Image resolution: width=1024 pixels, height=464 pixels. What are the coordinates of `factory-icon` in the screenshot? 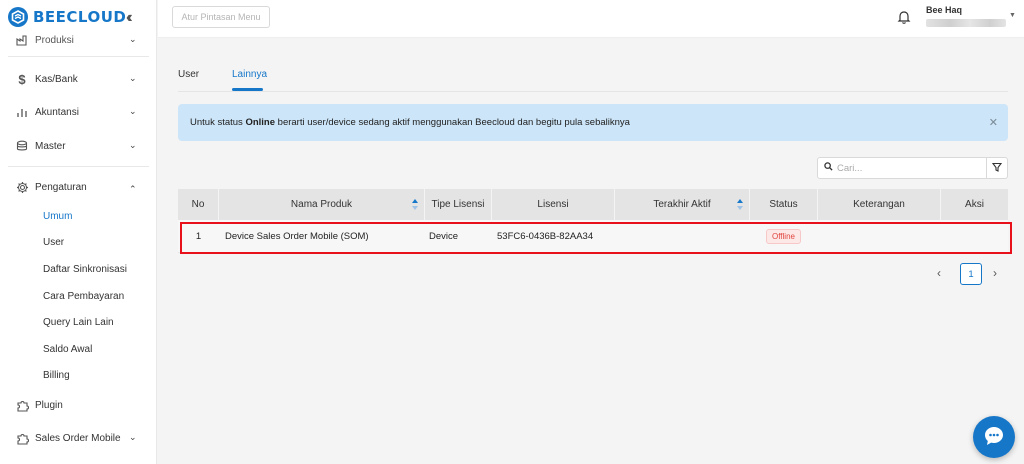 It's located at (22, 40).